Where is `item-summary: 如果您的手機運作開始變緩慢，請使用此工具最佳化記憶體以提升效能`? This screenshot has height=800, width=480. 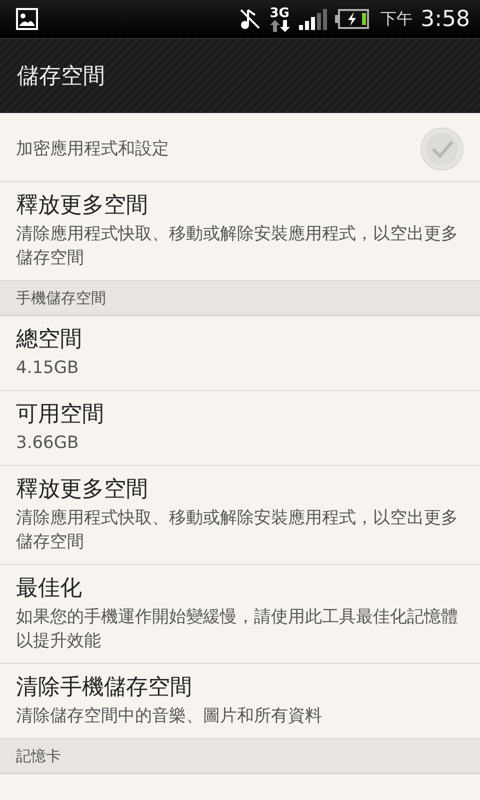
item-summary: 如果您的手機運作開始變緩慢，請使用此工具最佳化記憶體以提升效能 is located at coordinates (237, 629).